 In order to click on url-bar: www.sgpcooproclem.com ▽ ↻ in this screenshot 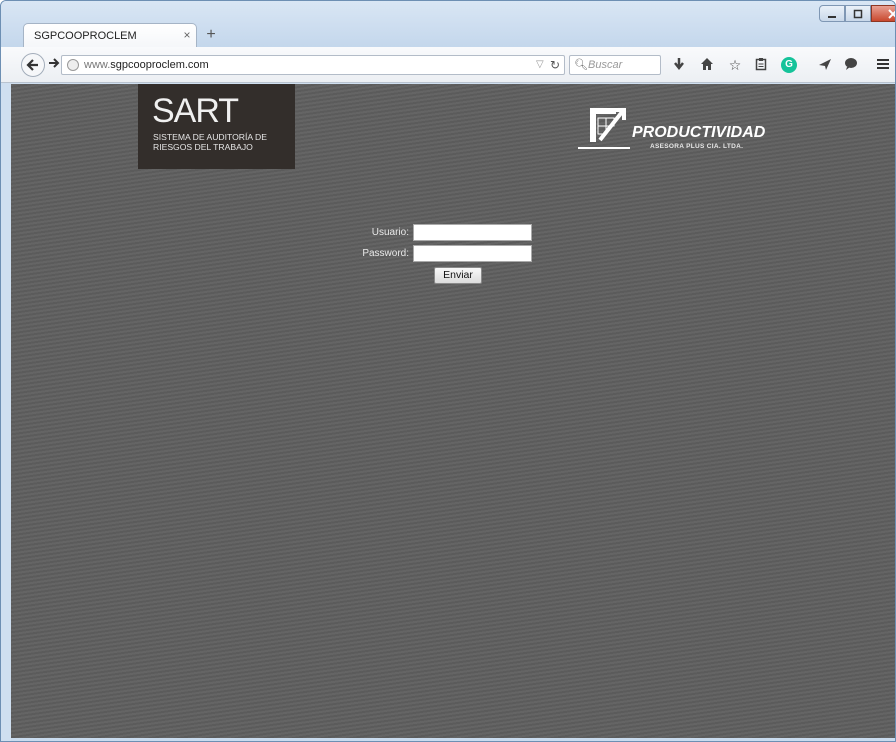, I will do `click(313, 65)`.